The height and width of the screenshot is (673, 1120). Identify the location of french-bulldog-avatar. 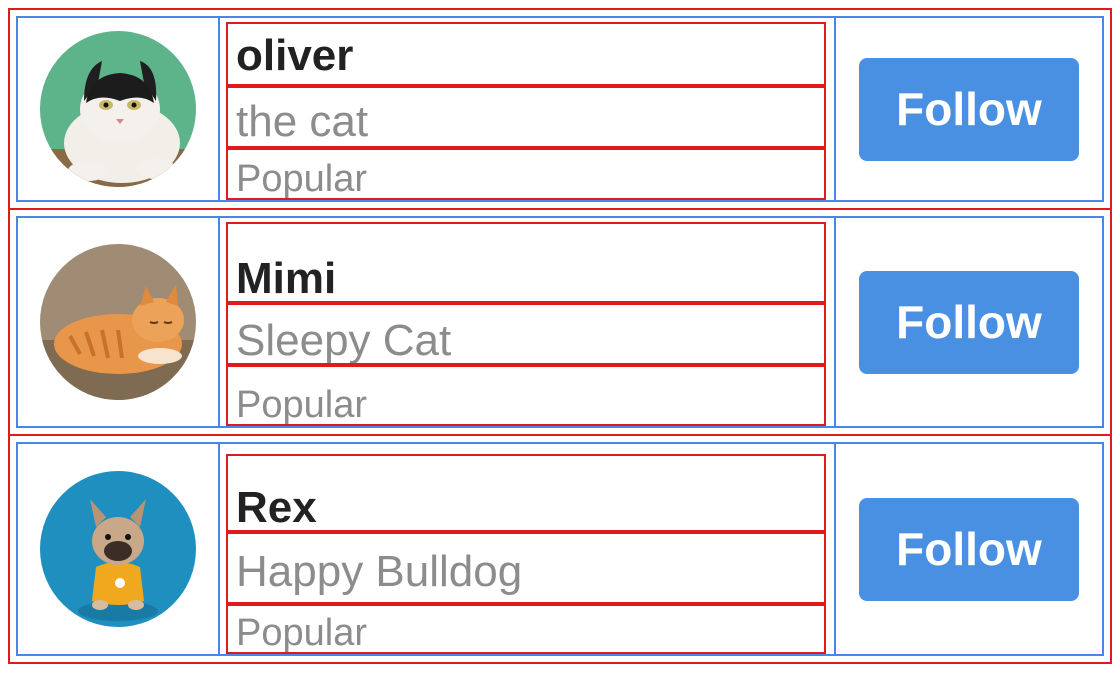
(118, 549).